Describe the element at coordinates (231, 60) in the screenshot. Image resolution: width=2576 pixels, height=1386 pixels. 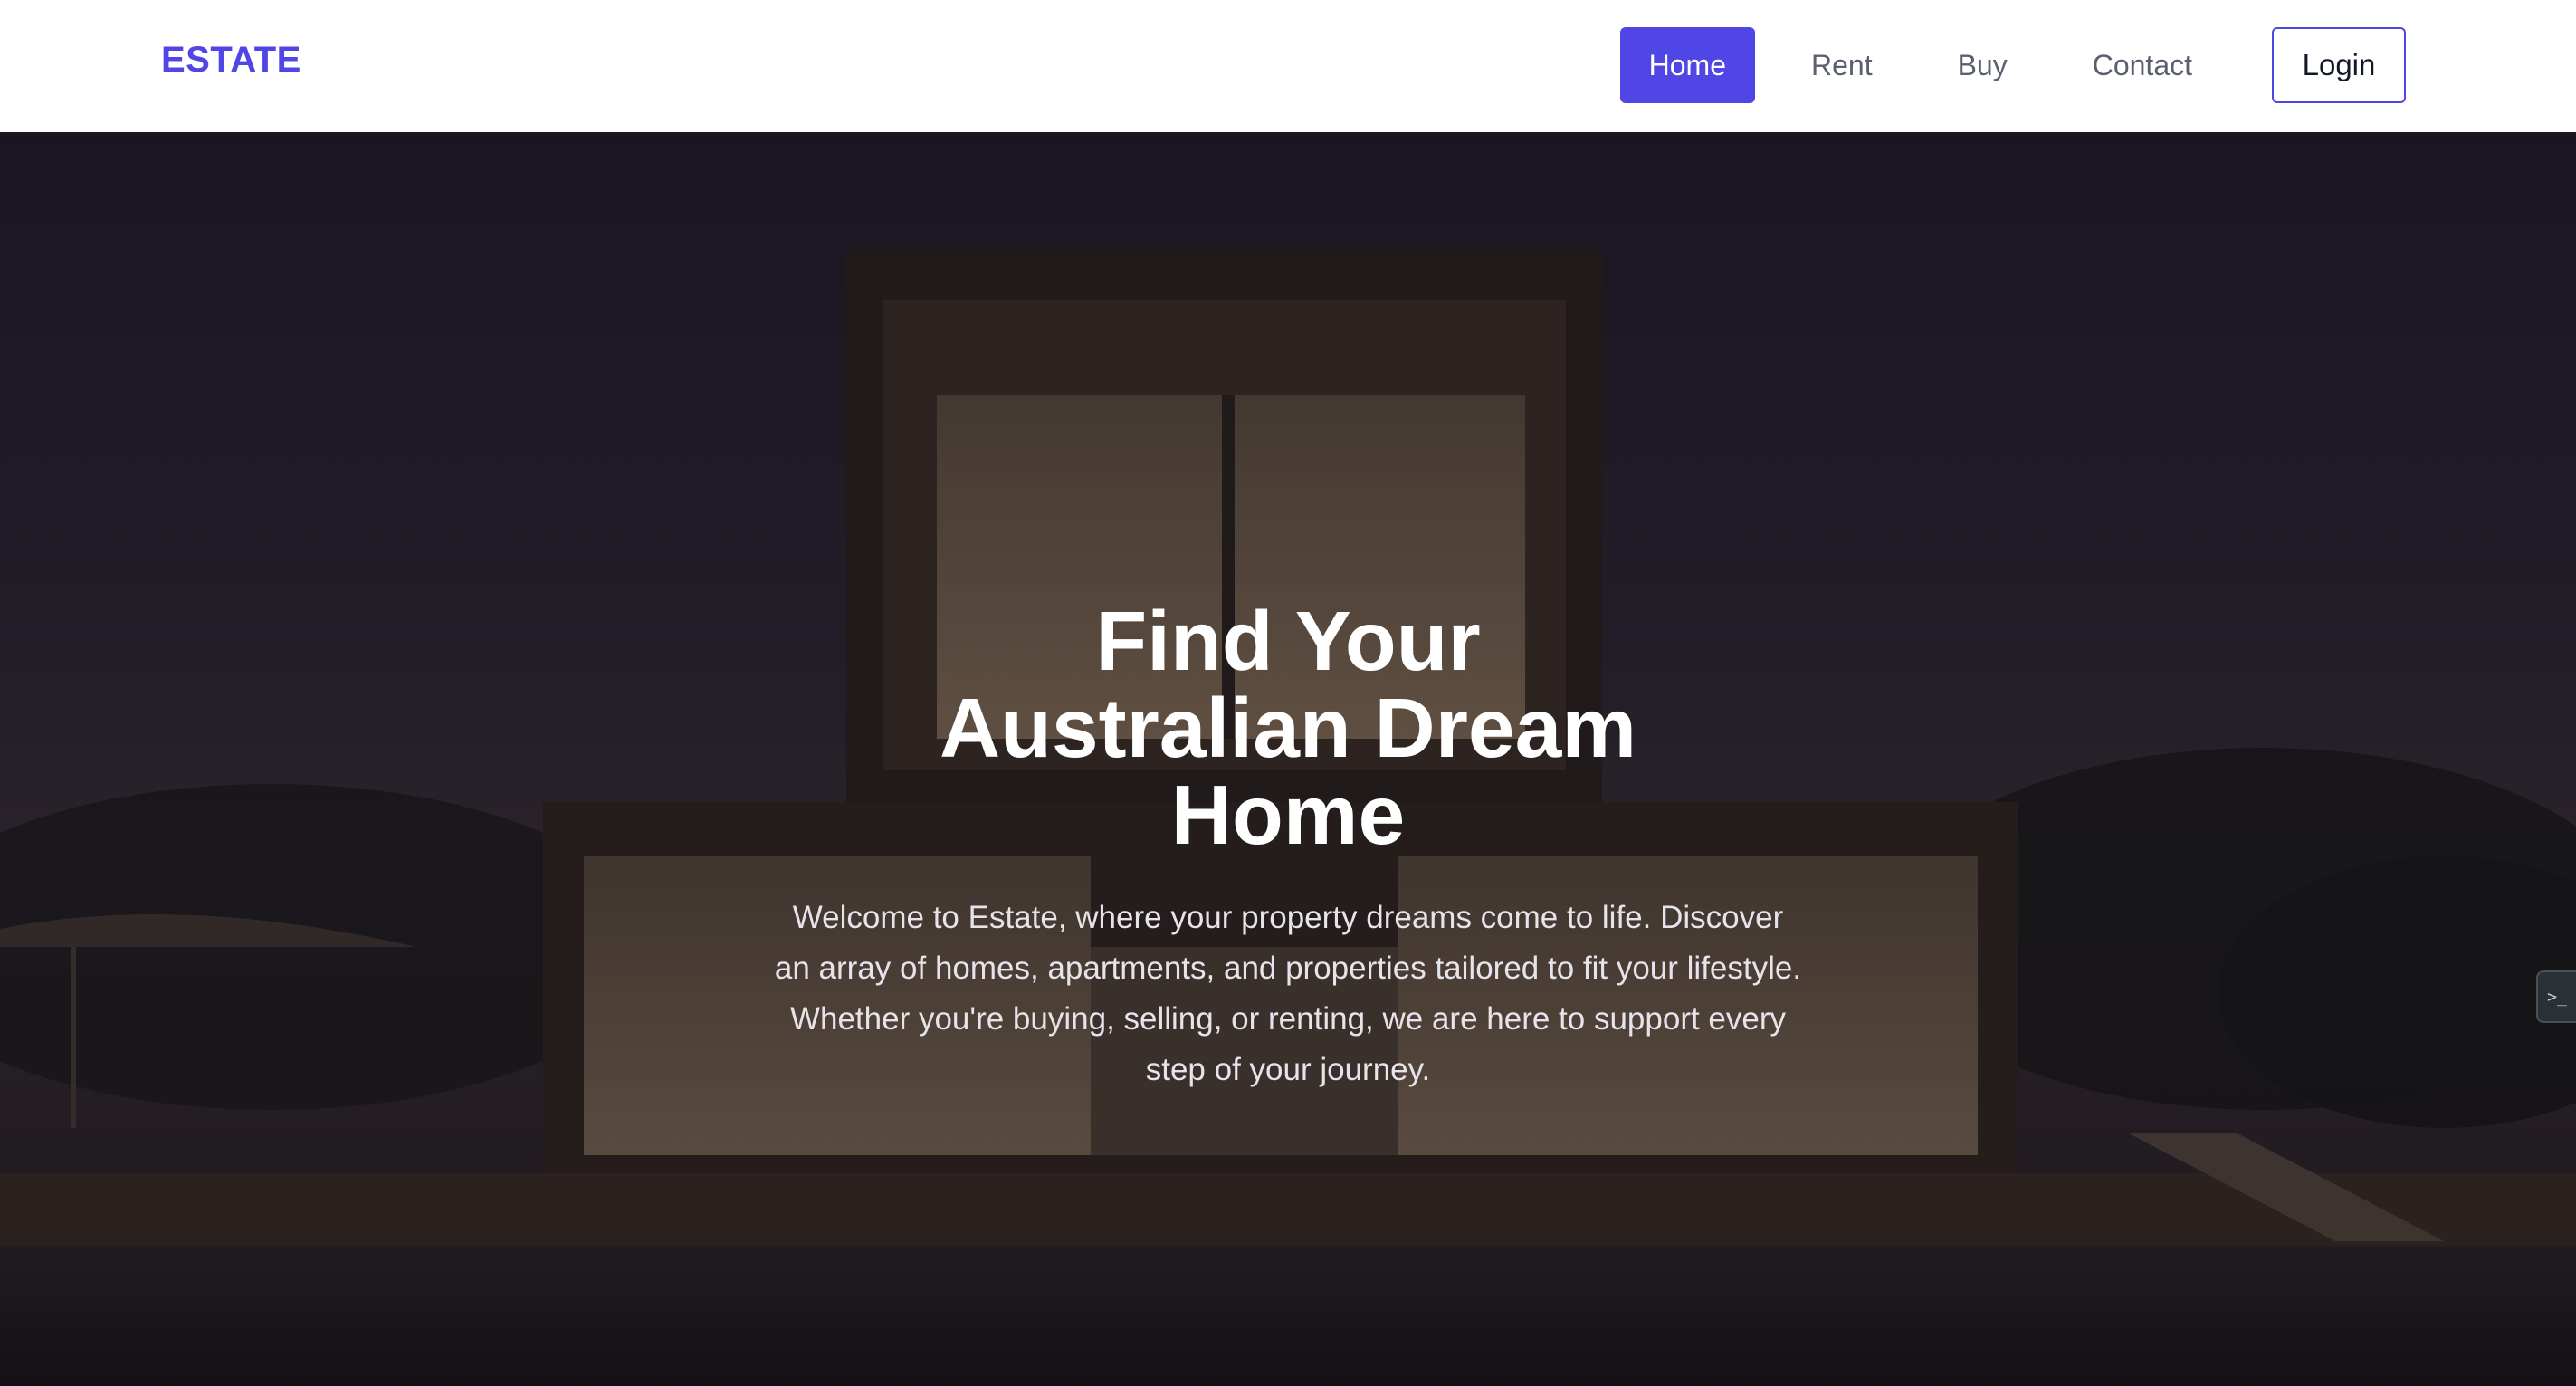
I see `brand-logo: ESTATE` at that location.